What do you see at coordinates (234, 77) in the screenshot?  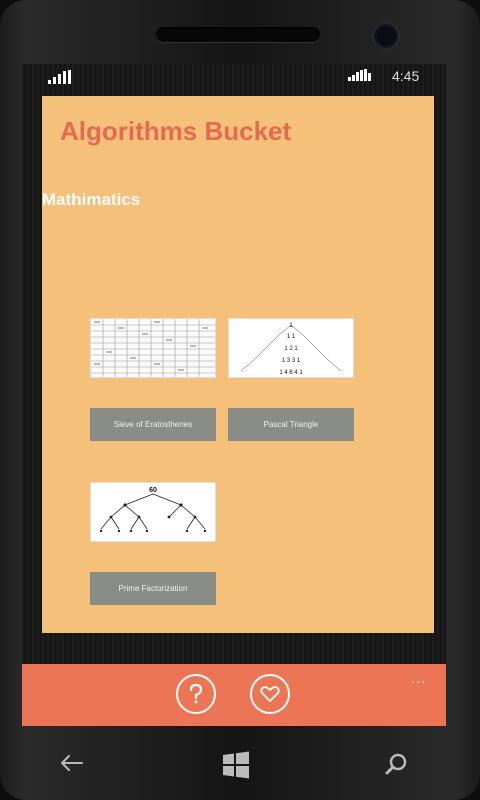 I see `status-bar: 4:45` at bounding box center [234, 77].